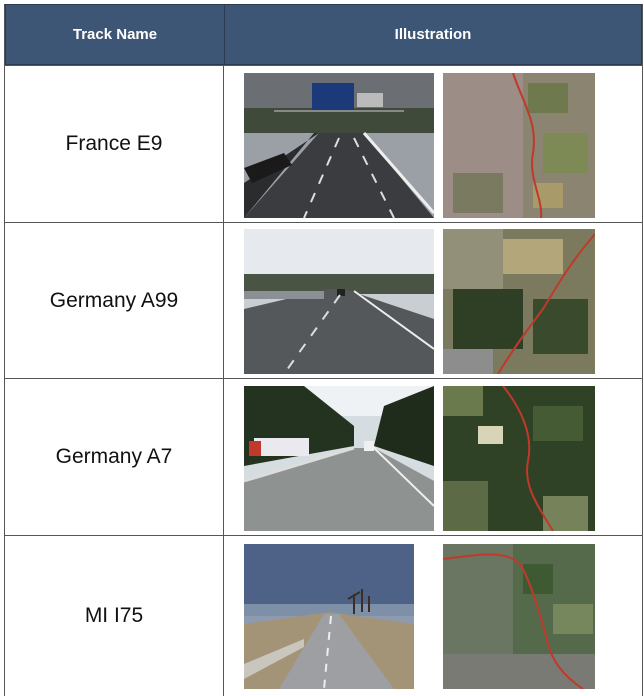 This screenshot has height=696, width=644. I want to click on header-track-name: Track Name, so click(115, 34).